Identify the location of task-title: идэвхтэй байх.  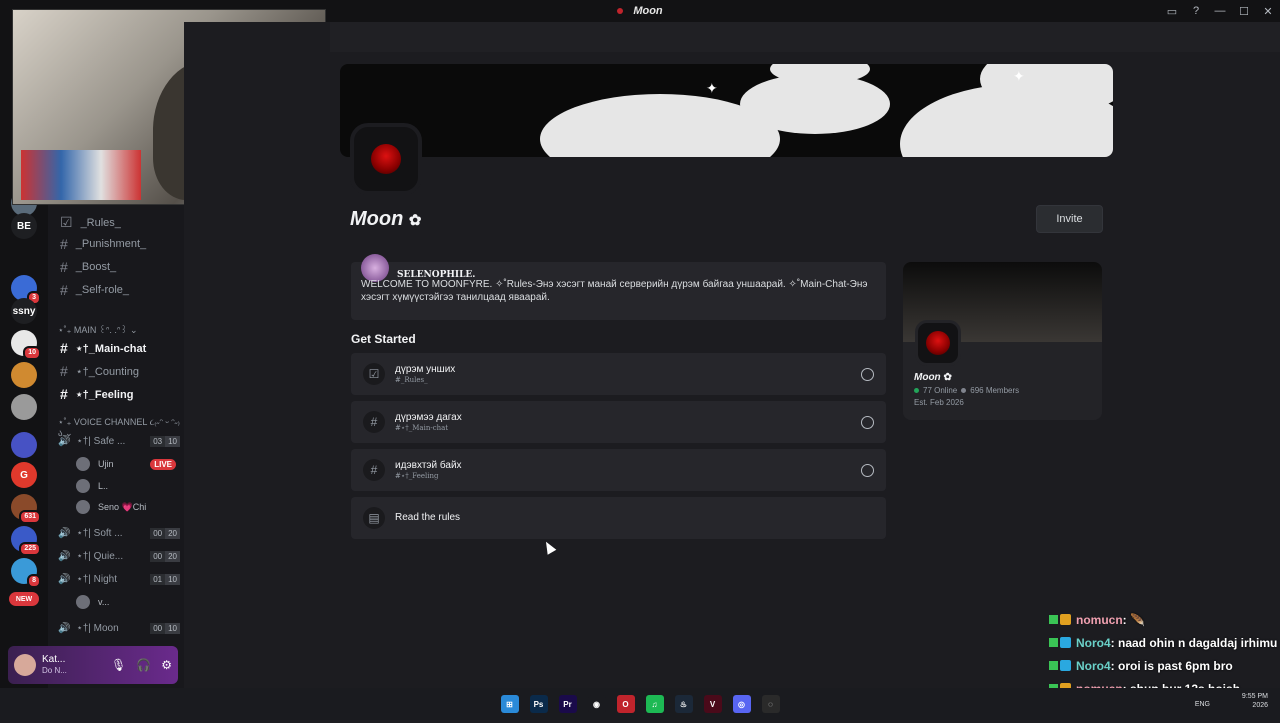
(428, 465).